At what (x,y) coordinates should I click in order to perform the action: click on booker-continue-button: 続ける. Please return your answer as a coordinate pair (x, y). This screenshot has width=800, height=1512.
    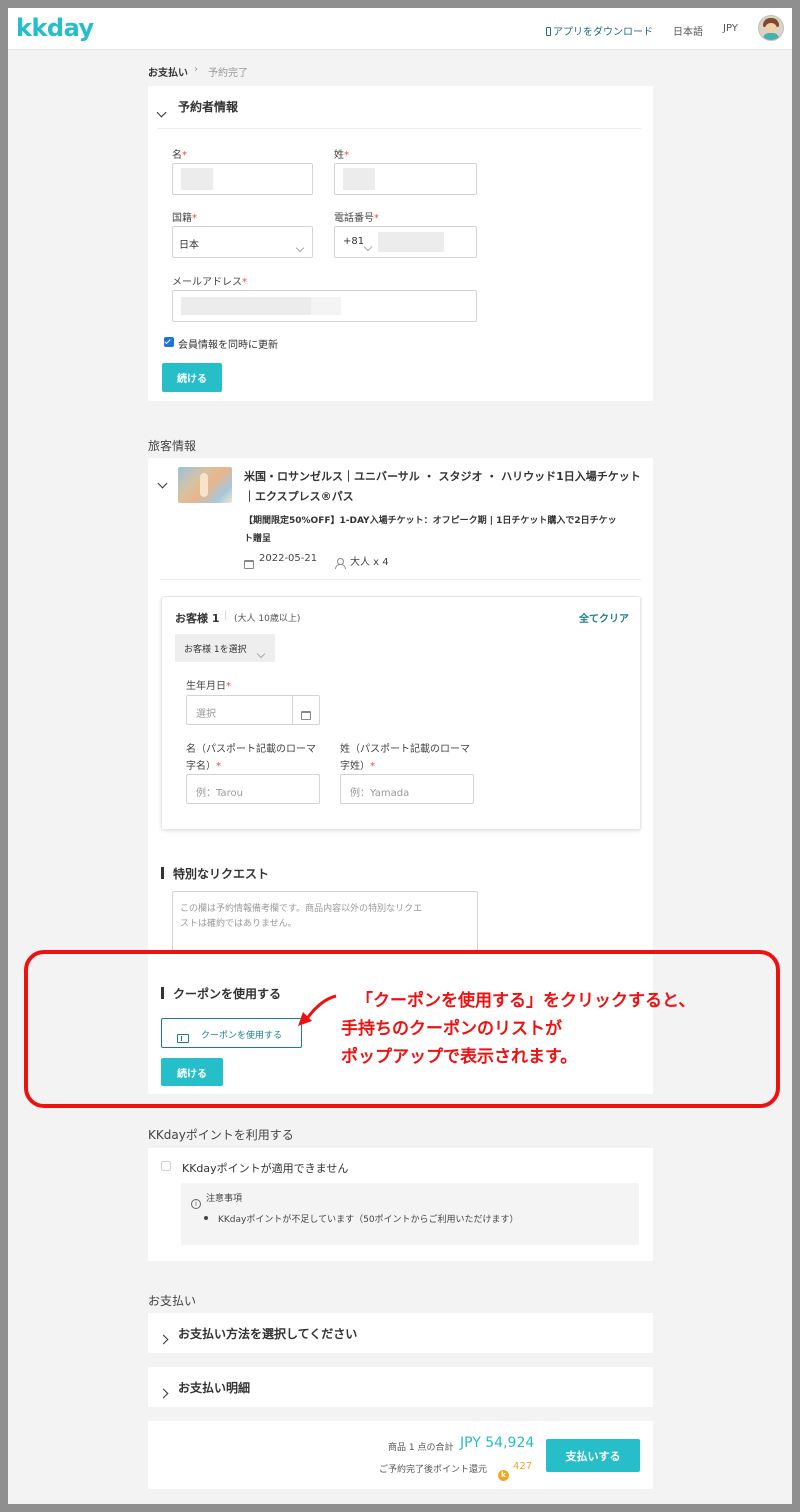
    Looking at the image, I should click on (192, 377).